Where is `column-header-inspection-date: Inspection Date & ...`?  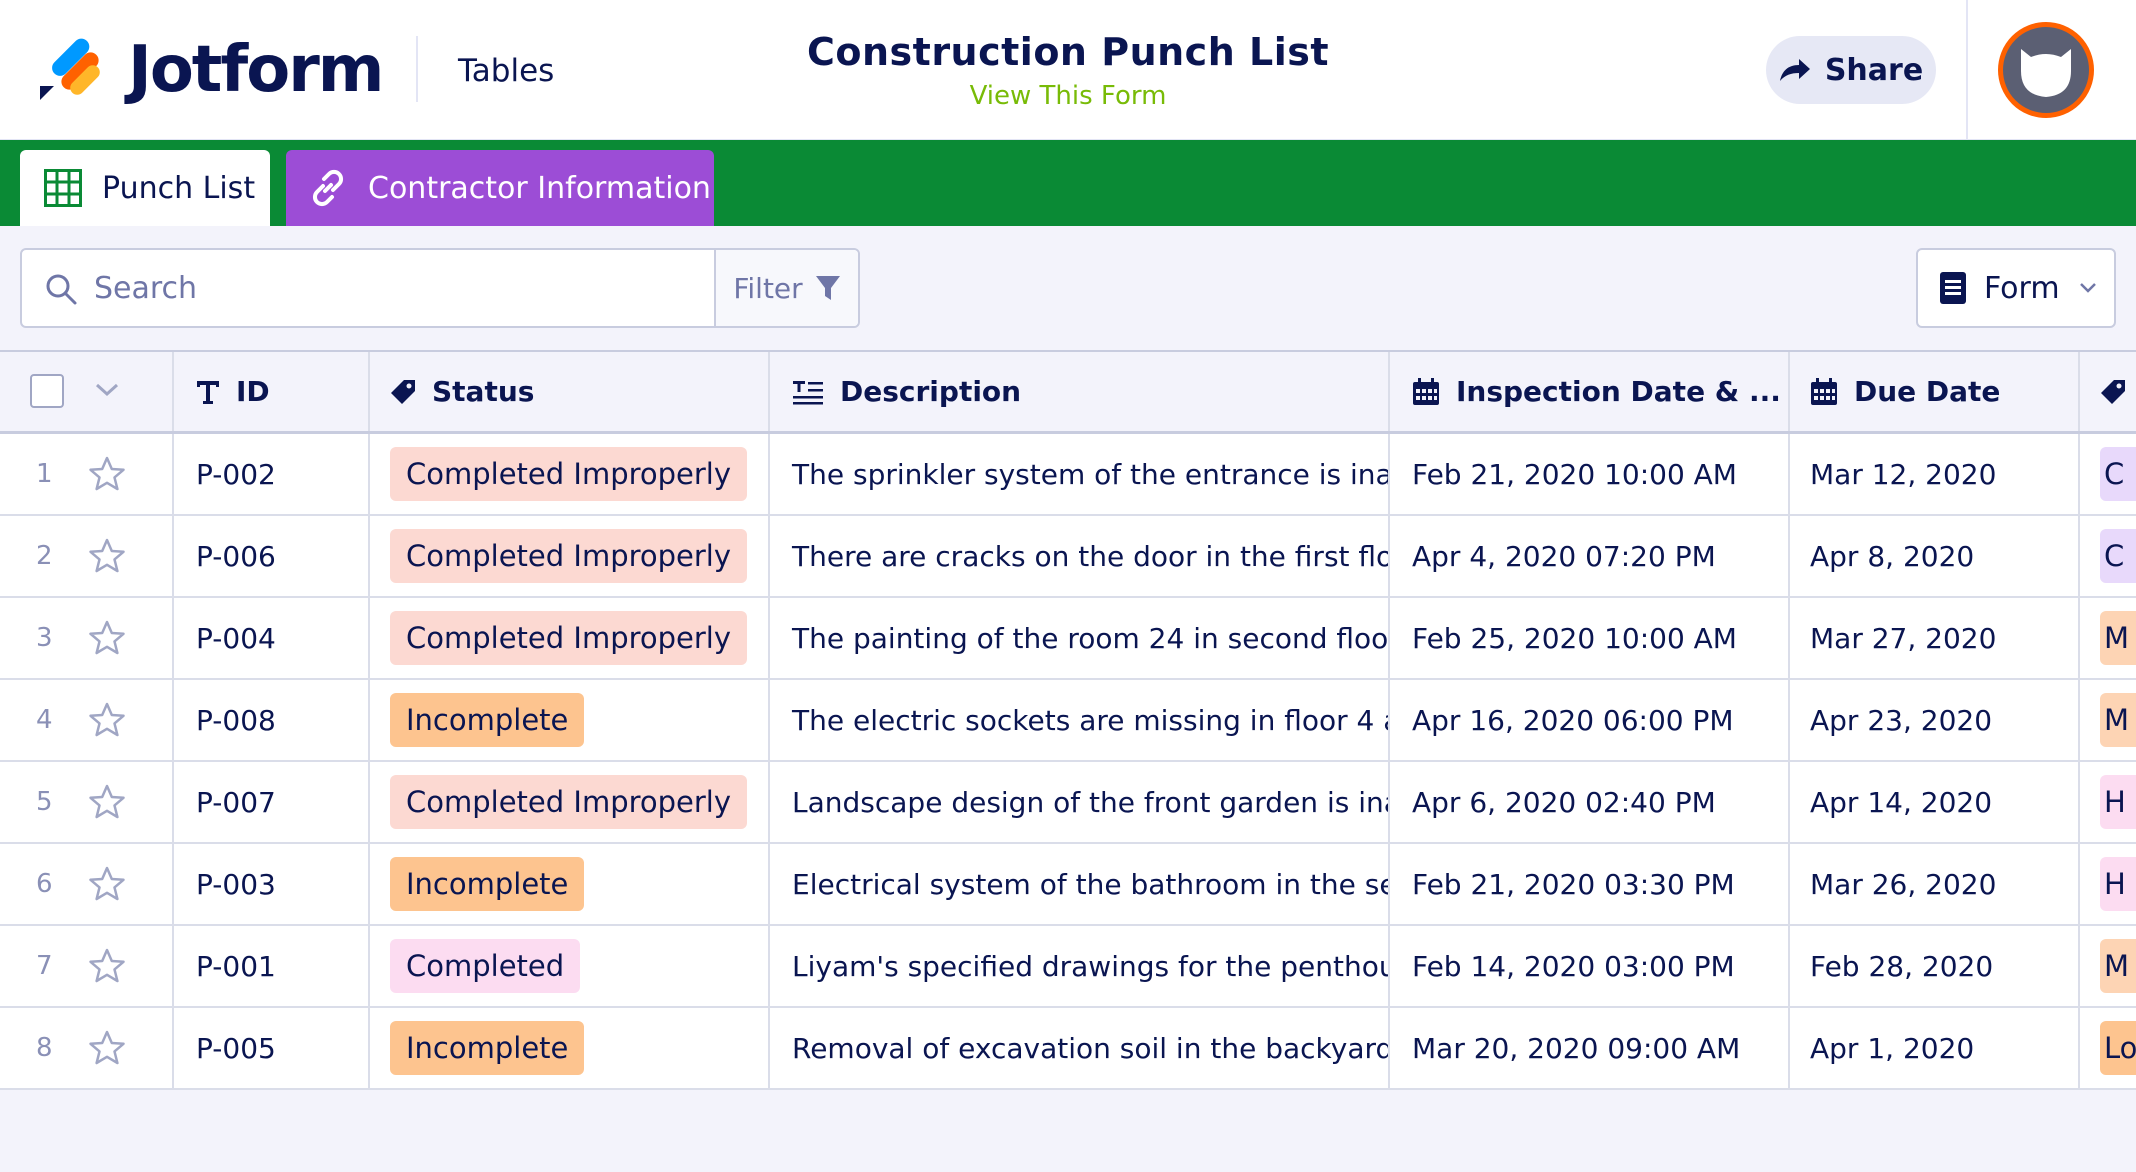 column-header-inspection-date: Inspection Date & ... is located at coordinates (1590, 391).